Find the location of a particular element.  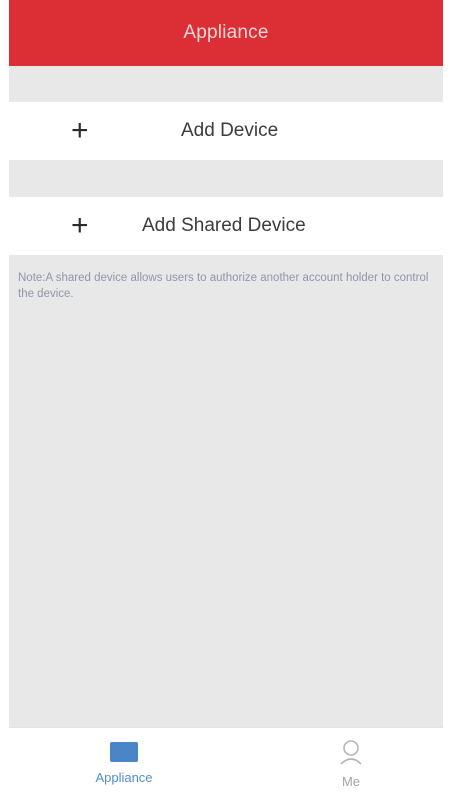

app-header: Appliance is located at coordinates (226, 33).